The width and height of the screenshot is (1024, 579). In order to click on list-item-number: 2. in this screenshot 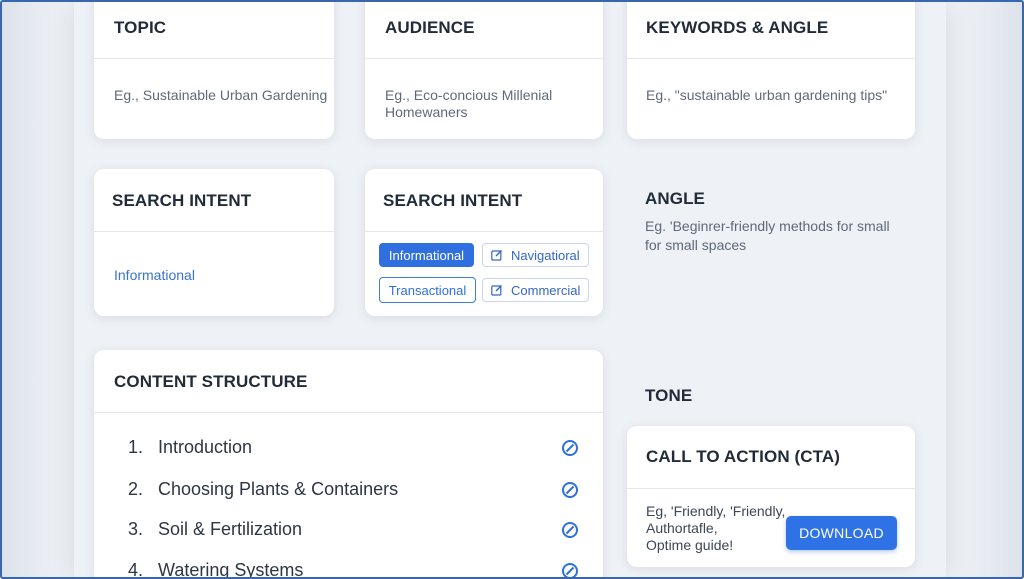, I will do `click(136, 489)`.